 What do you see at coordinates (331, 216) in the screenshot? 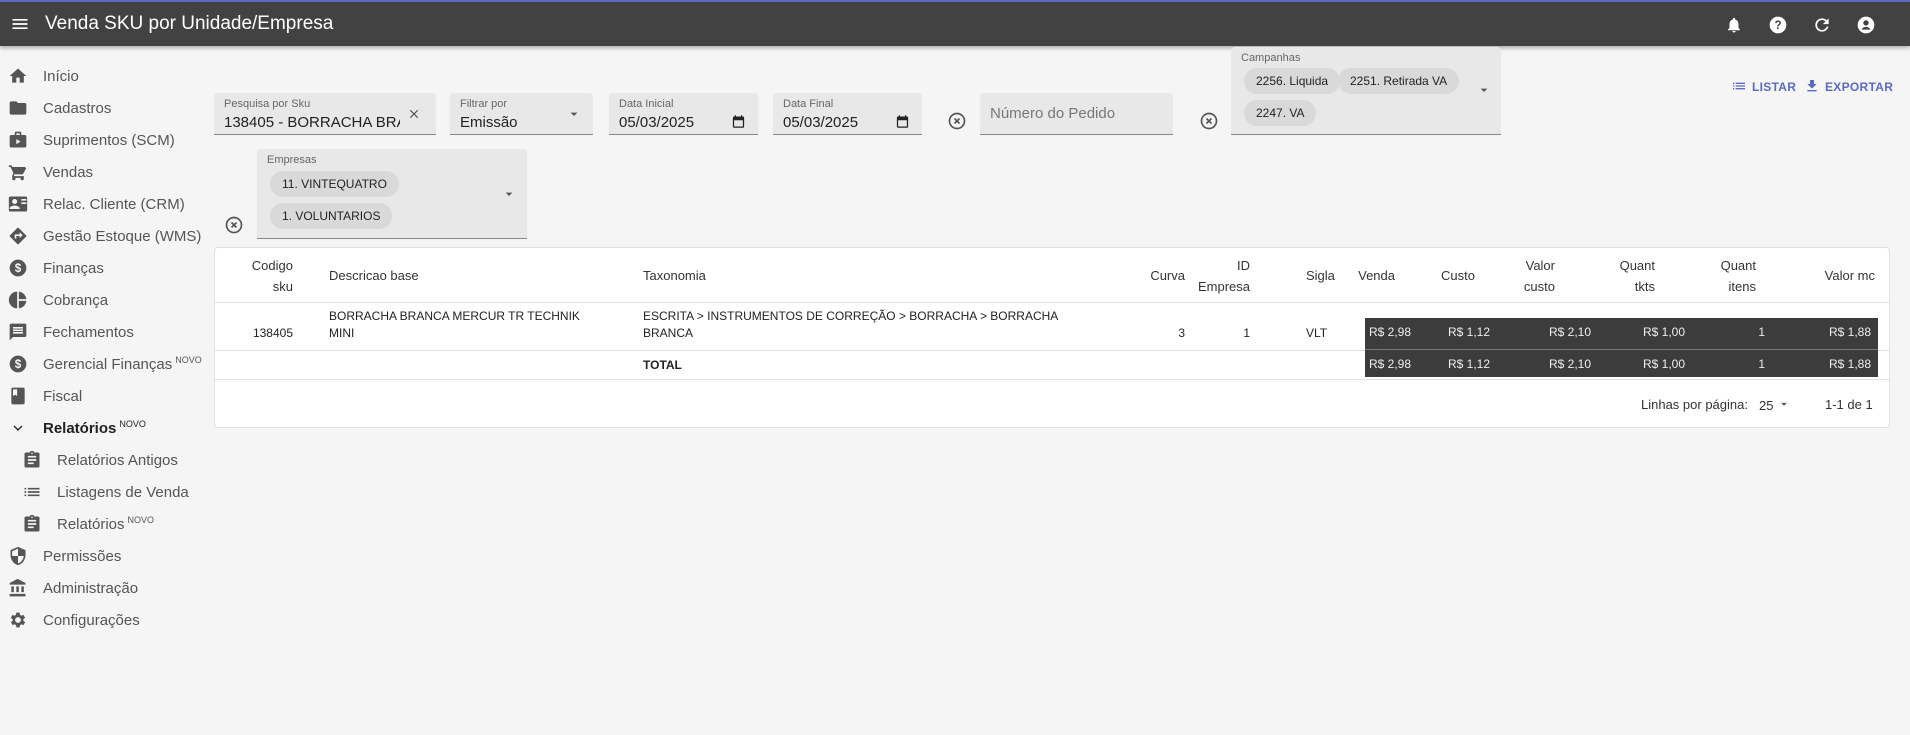
I see `empresa-chip: 1. VOLUNTARIOS` at bounding box center [331, 216].